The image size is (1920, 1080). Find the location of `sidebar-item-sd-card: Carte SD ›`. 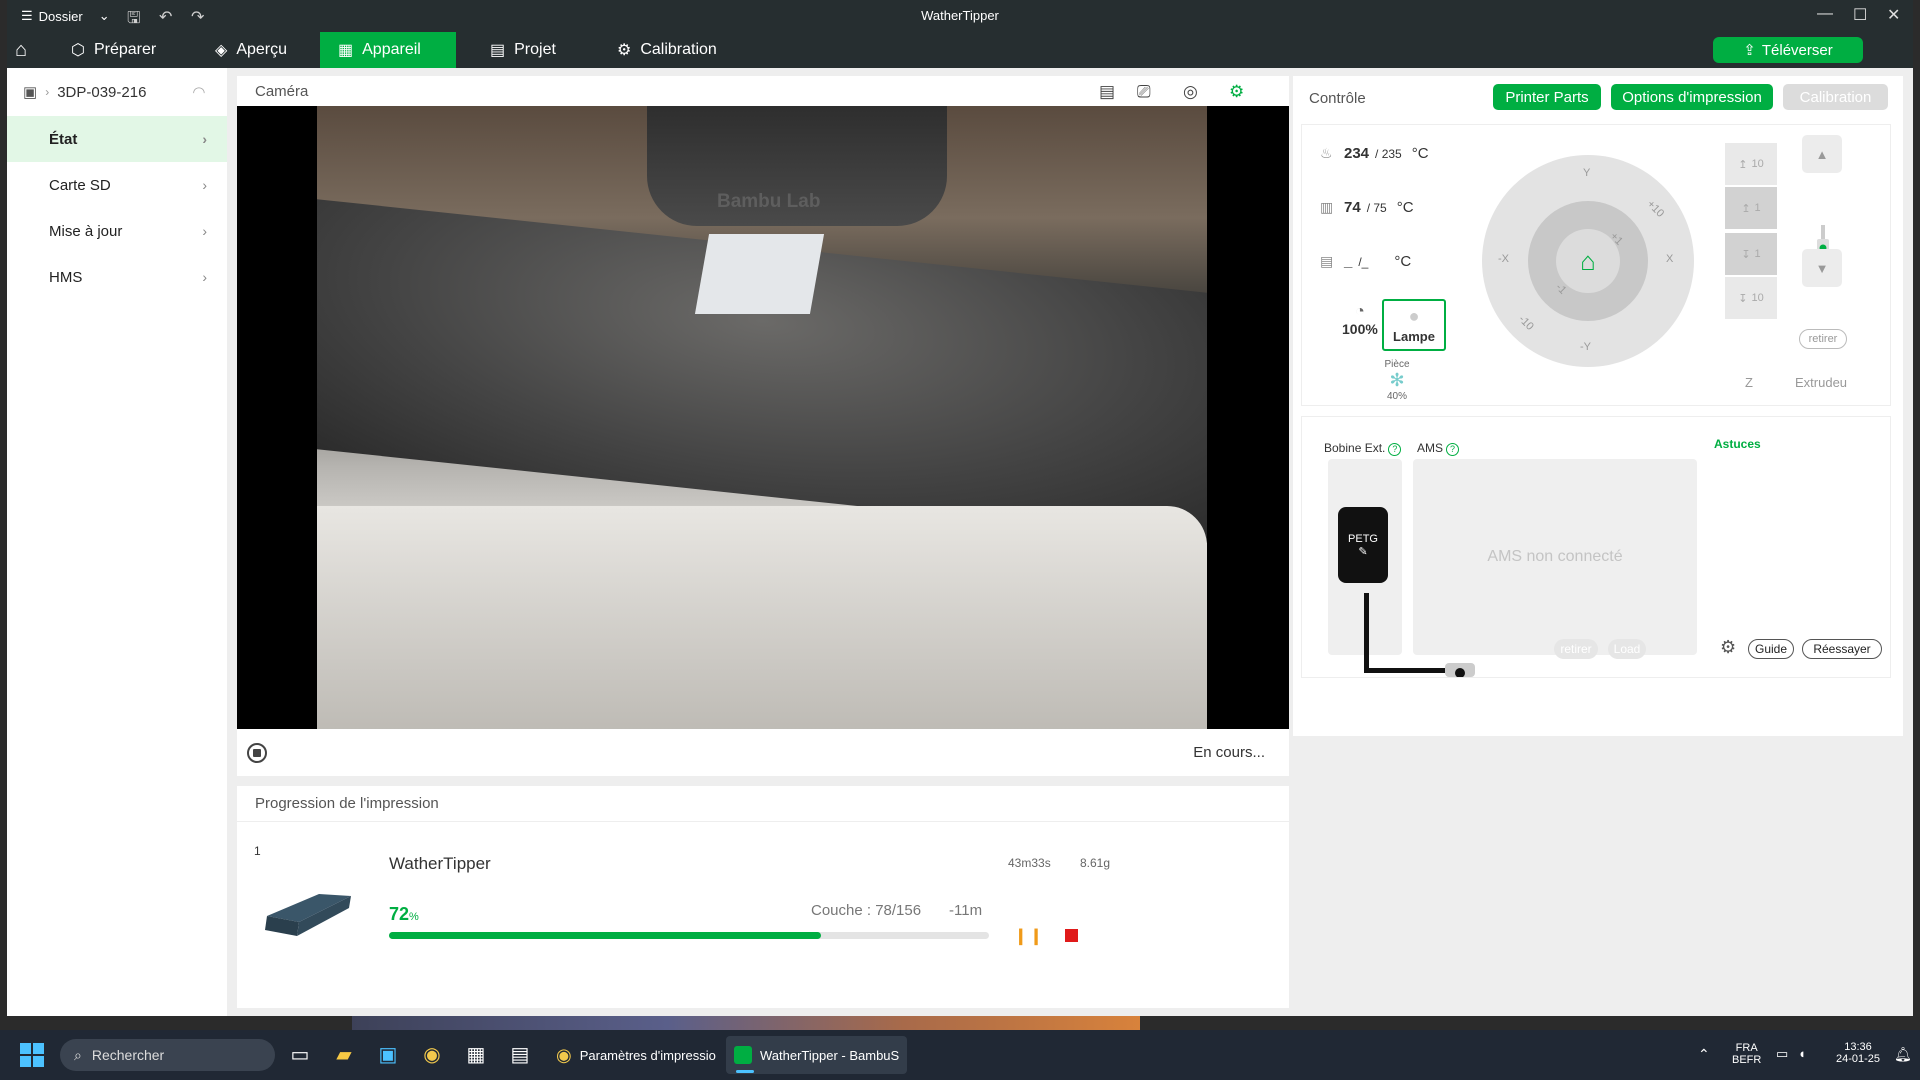

sidebar-item-sd-card: Carte SD › is located at coordinates (117, 185).